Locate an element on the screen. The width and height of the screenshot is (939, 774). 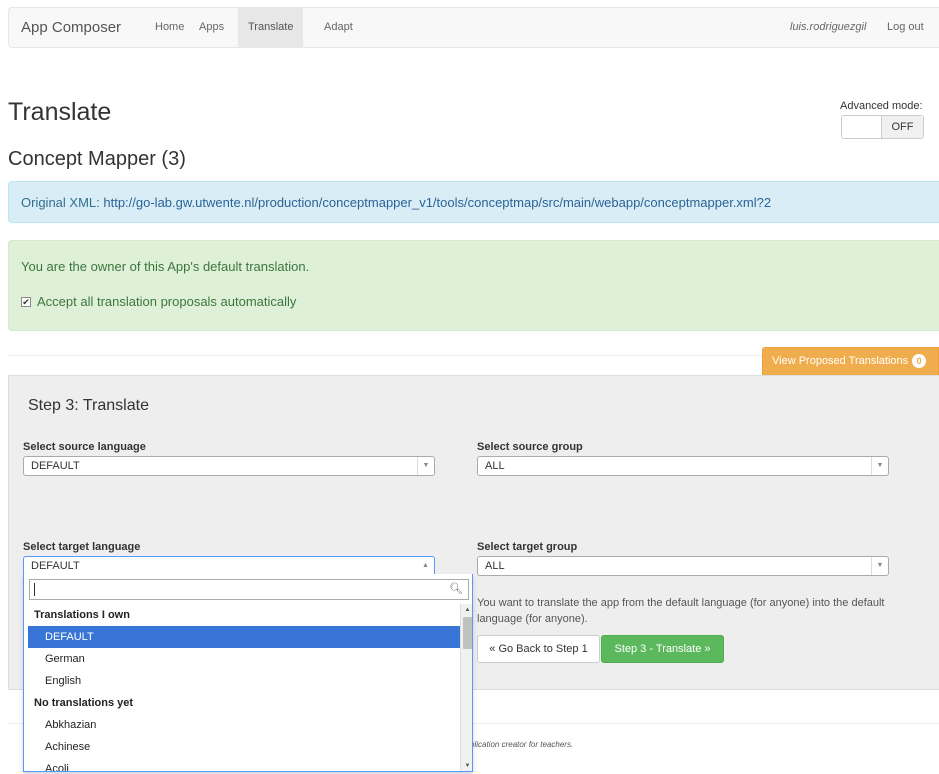
scroll-down-icon: ▼ is located at coordinates (466, 765).